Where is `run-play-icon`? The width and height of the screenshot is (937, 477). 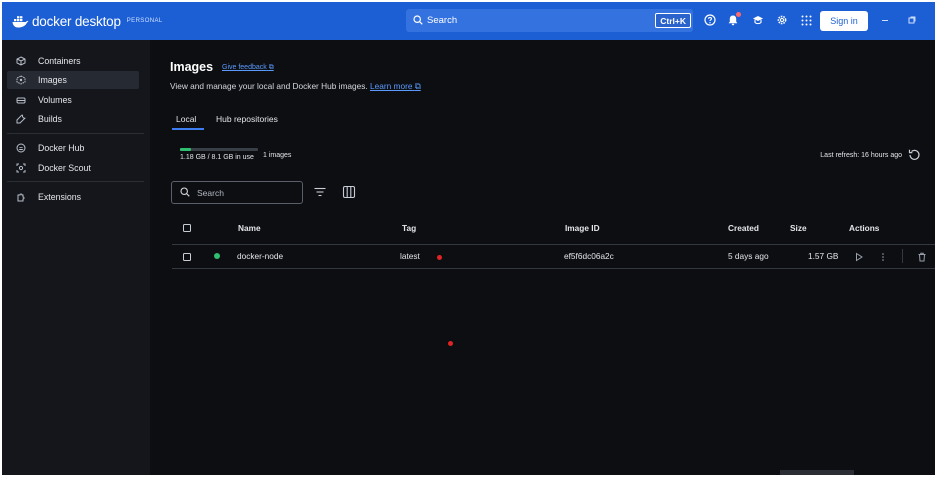 run-play-icon is located at coordinates (859, 257).